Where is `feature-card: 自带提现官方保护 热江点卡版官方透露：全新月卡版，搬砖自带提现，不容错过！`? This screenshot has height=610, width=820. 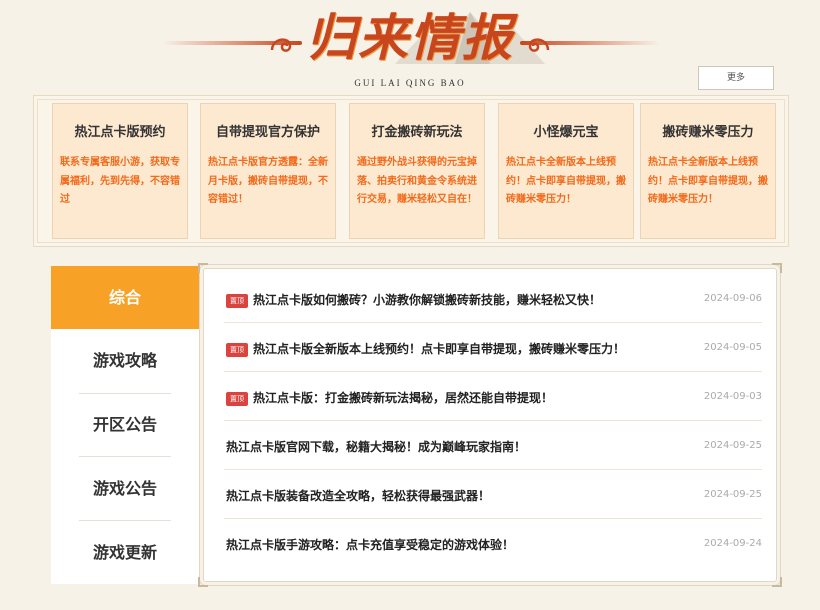
feature-card: 自带提现官方保护 热江点卡版官方透露：全新月卡版，搬砖自带提现，不容错过！ is located at coordinates (268, 171).